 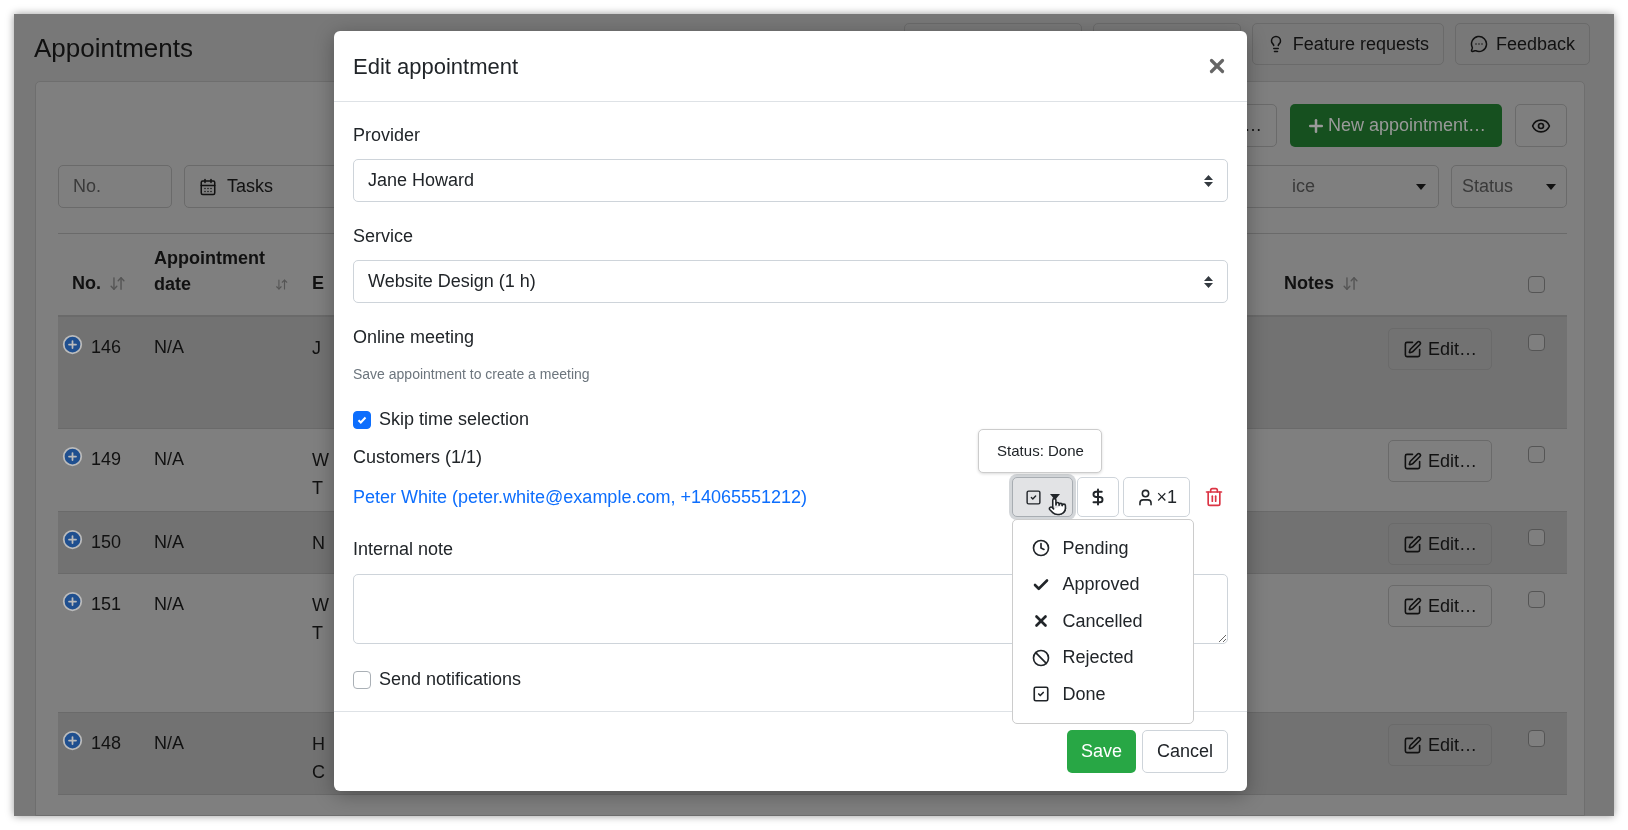 What do you see at coordinates (580, 497) in the screenshot?
I see `customer-link: Peter White (peter.white@example.com, +14065551212)` at bounding box center [580, 497].